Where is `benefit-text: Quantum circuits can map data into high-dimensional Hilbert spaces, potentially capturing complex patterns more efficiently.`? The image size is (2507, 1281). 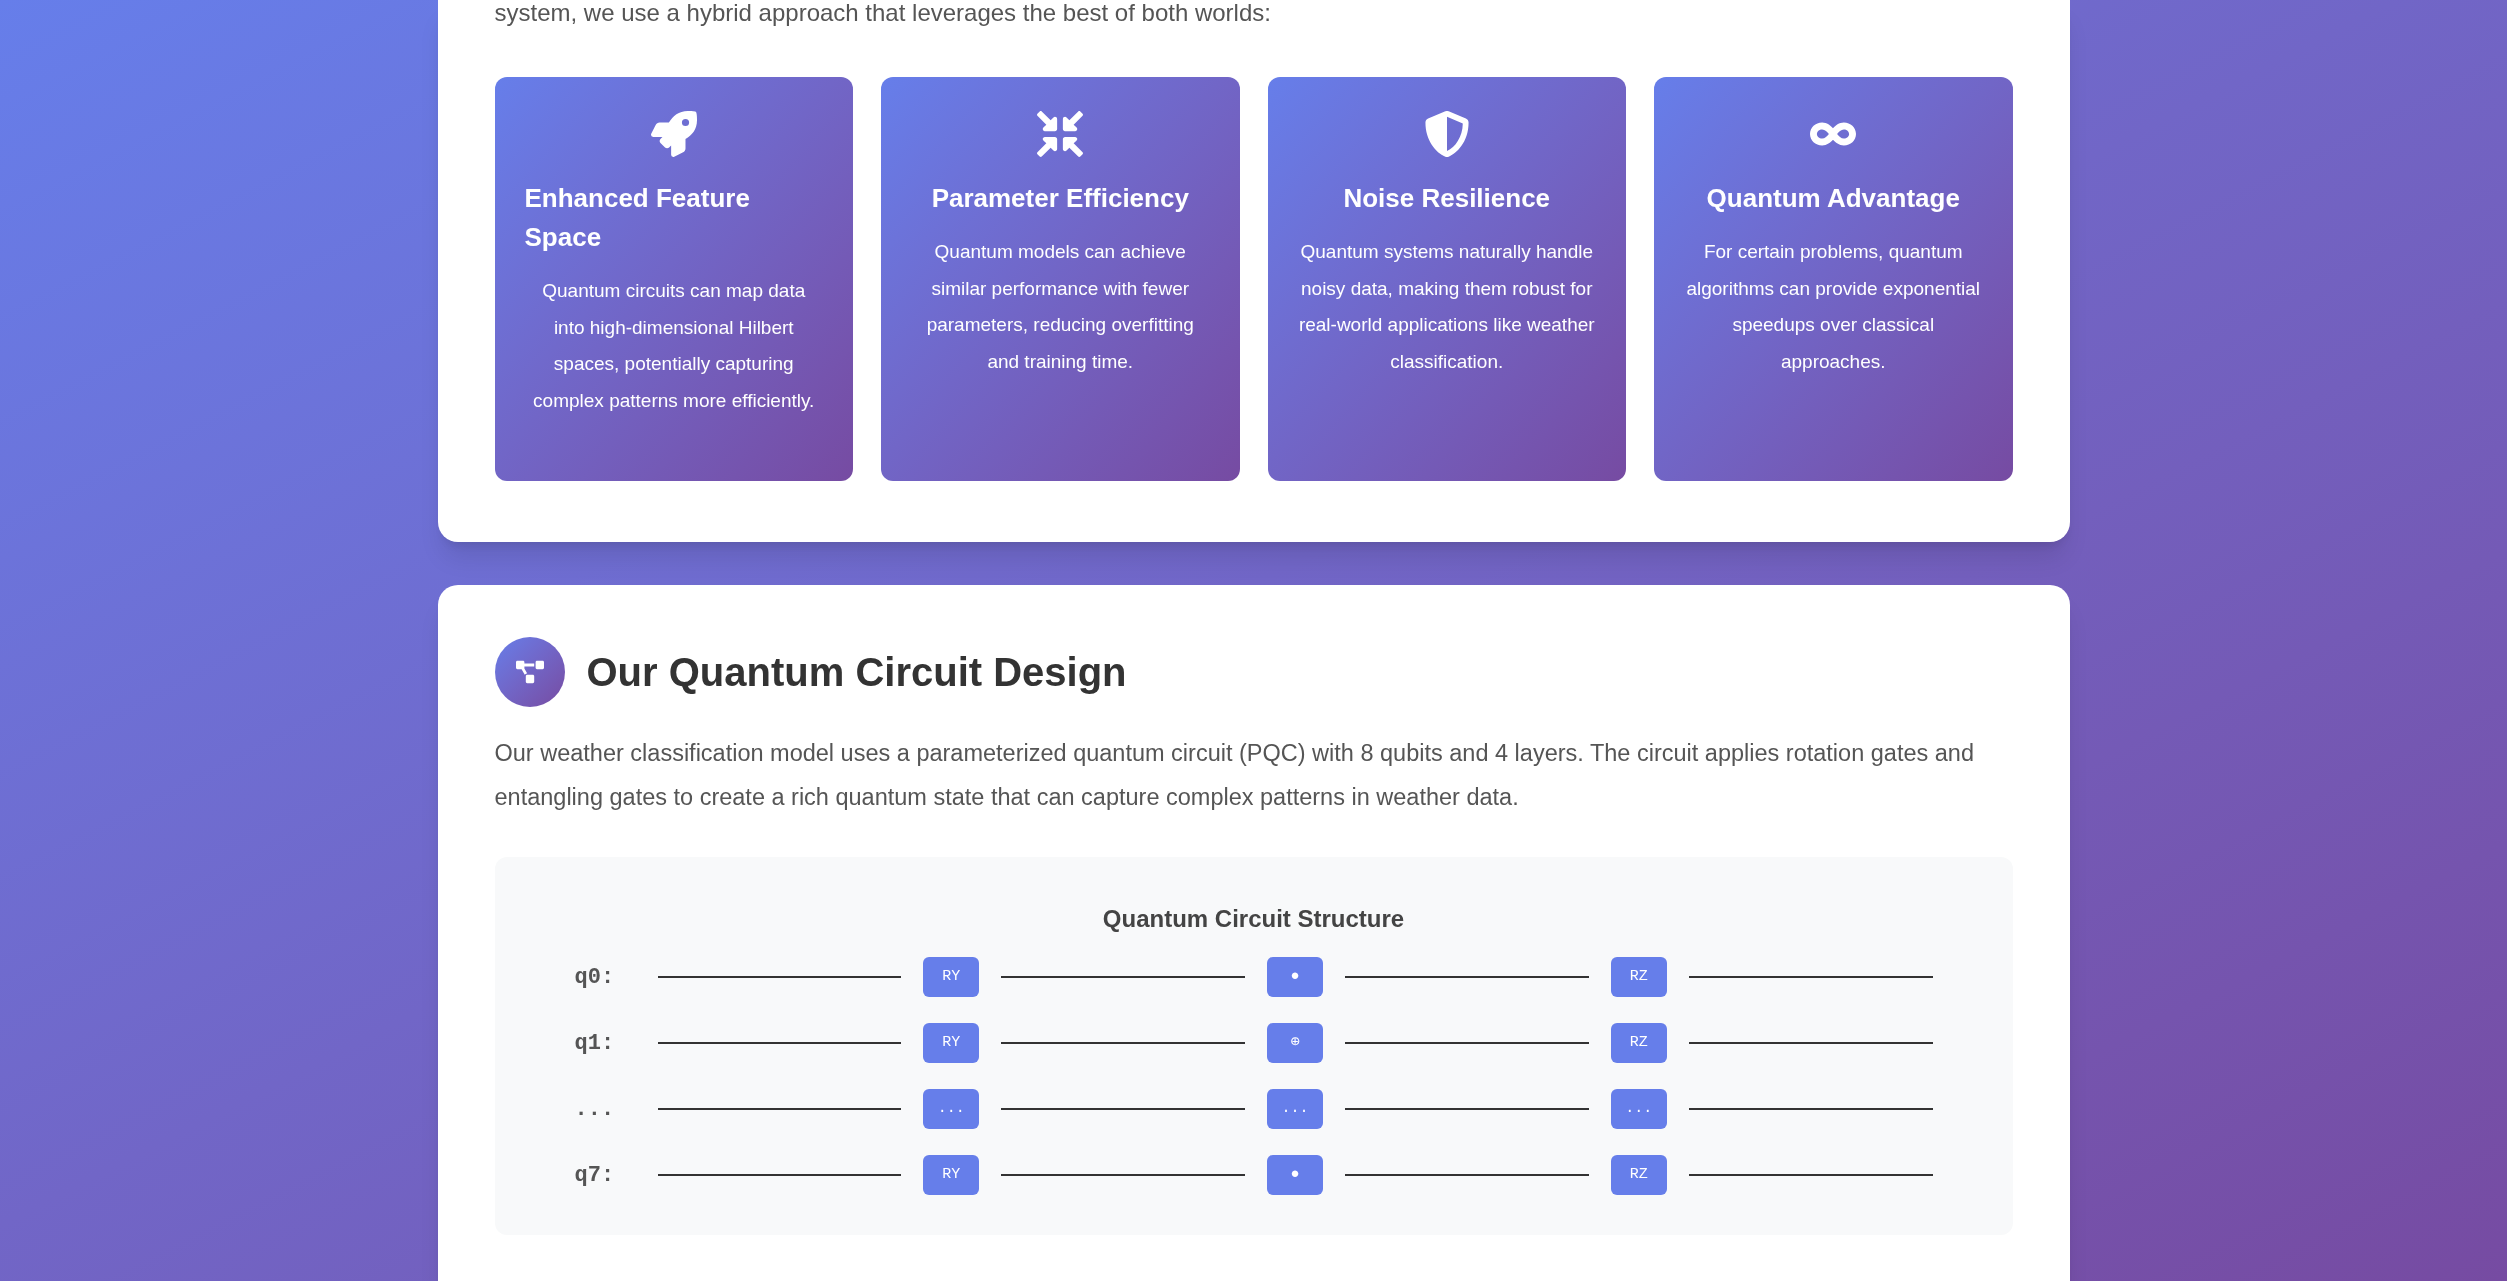 benefit-text: Quantum circuits can map data into high-dimensional Hilbert spaces, potentially capturing complex patterns more efficiently. is located at coordinates (674, 346).